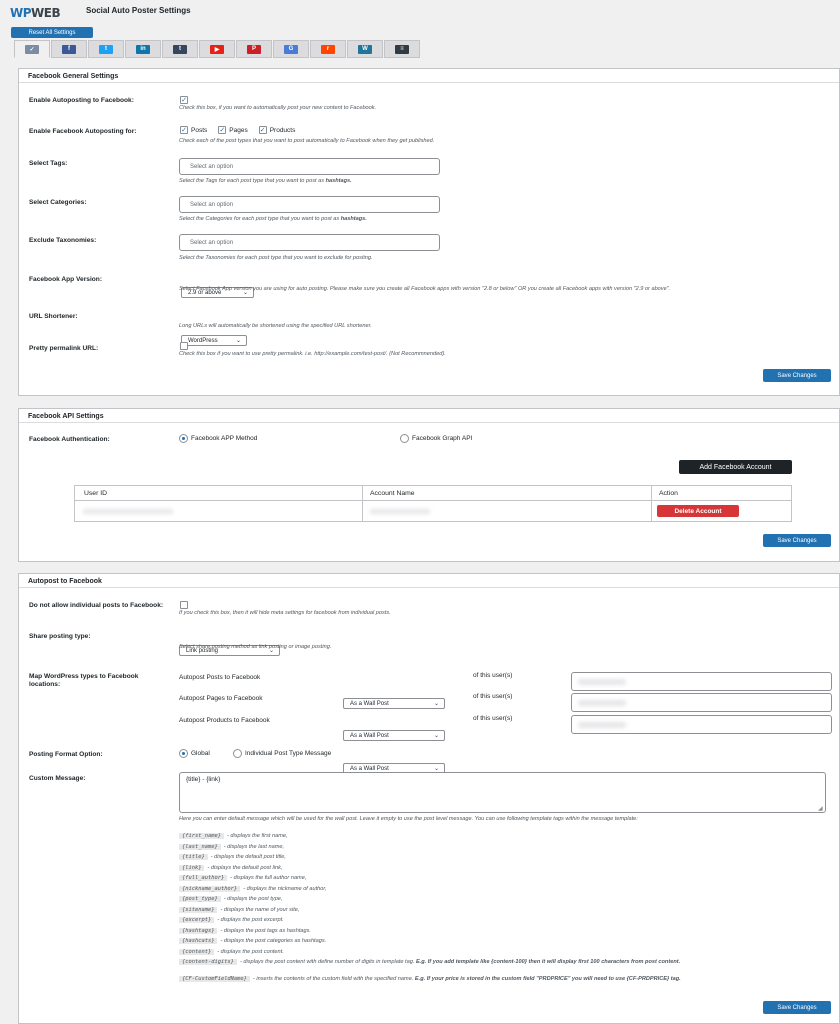 The width and height of the screenshot is (840, 1024). Describe the element at coordinates (35, 13) in the screenshot. I see `wpweb-logo: WPWEB` at that location.